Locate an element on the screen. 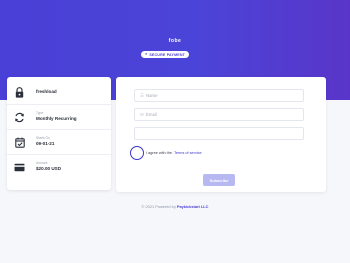 The height and width of the screenshot is (263, 350). name-field: ☰ is located at coordinates (219, 95).